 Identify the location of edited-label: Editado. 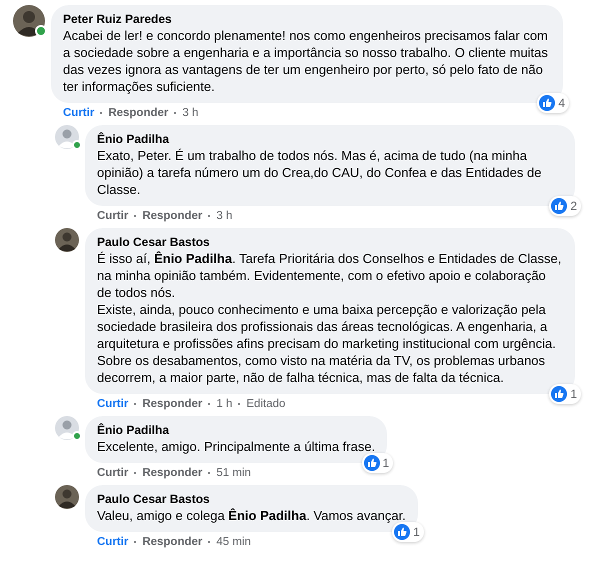
(266, 404).